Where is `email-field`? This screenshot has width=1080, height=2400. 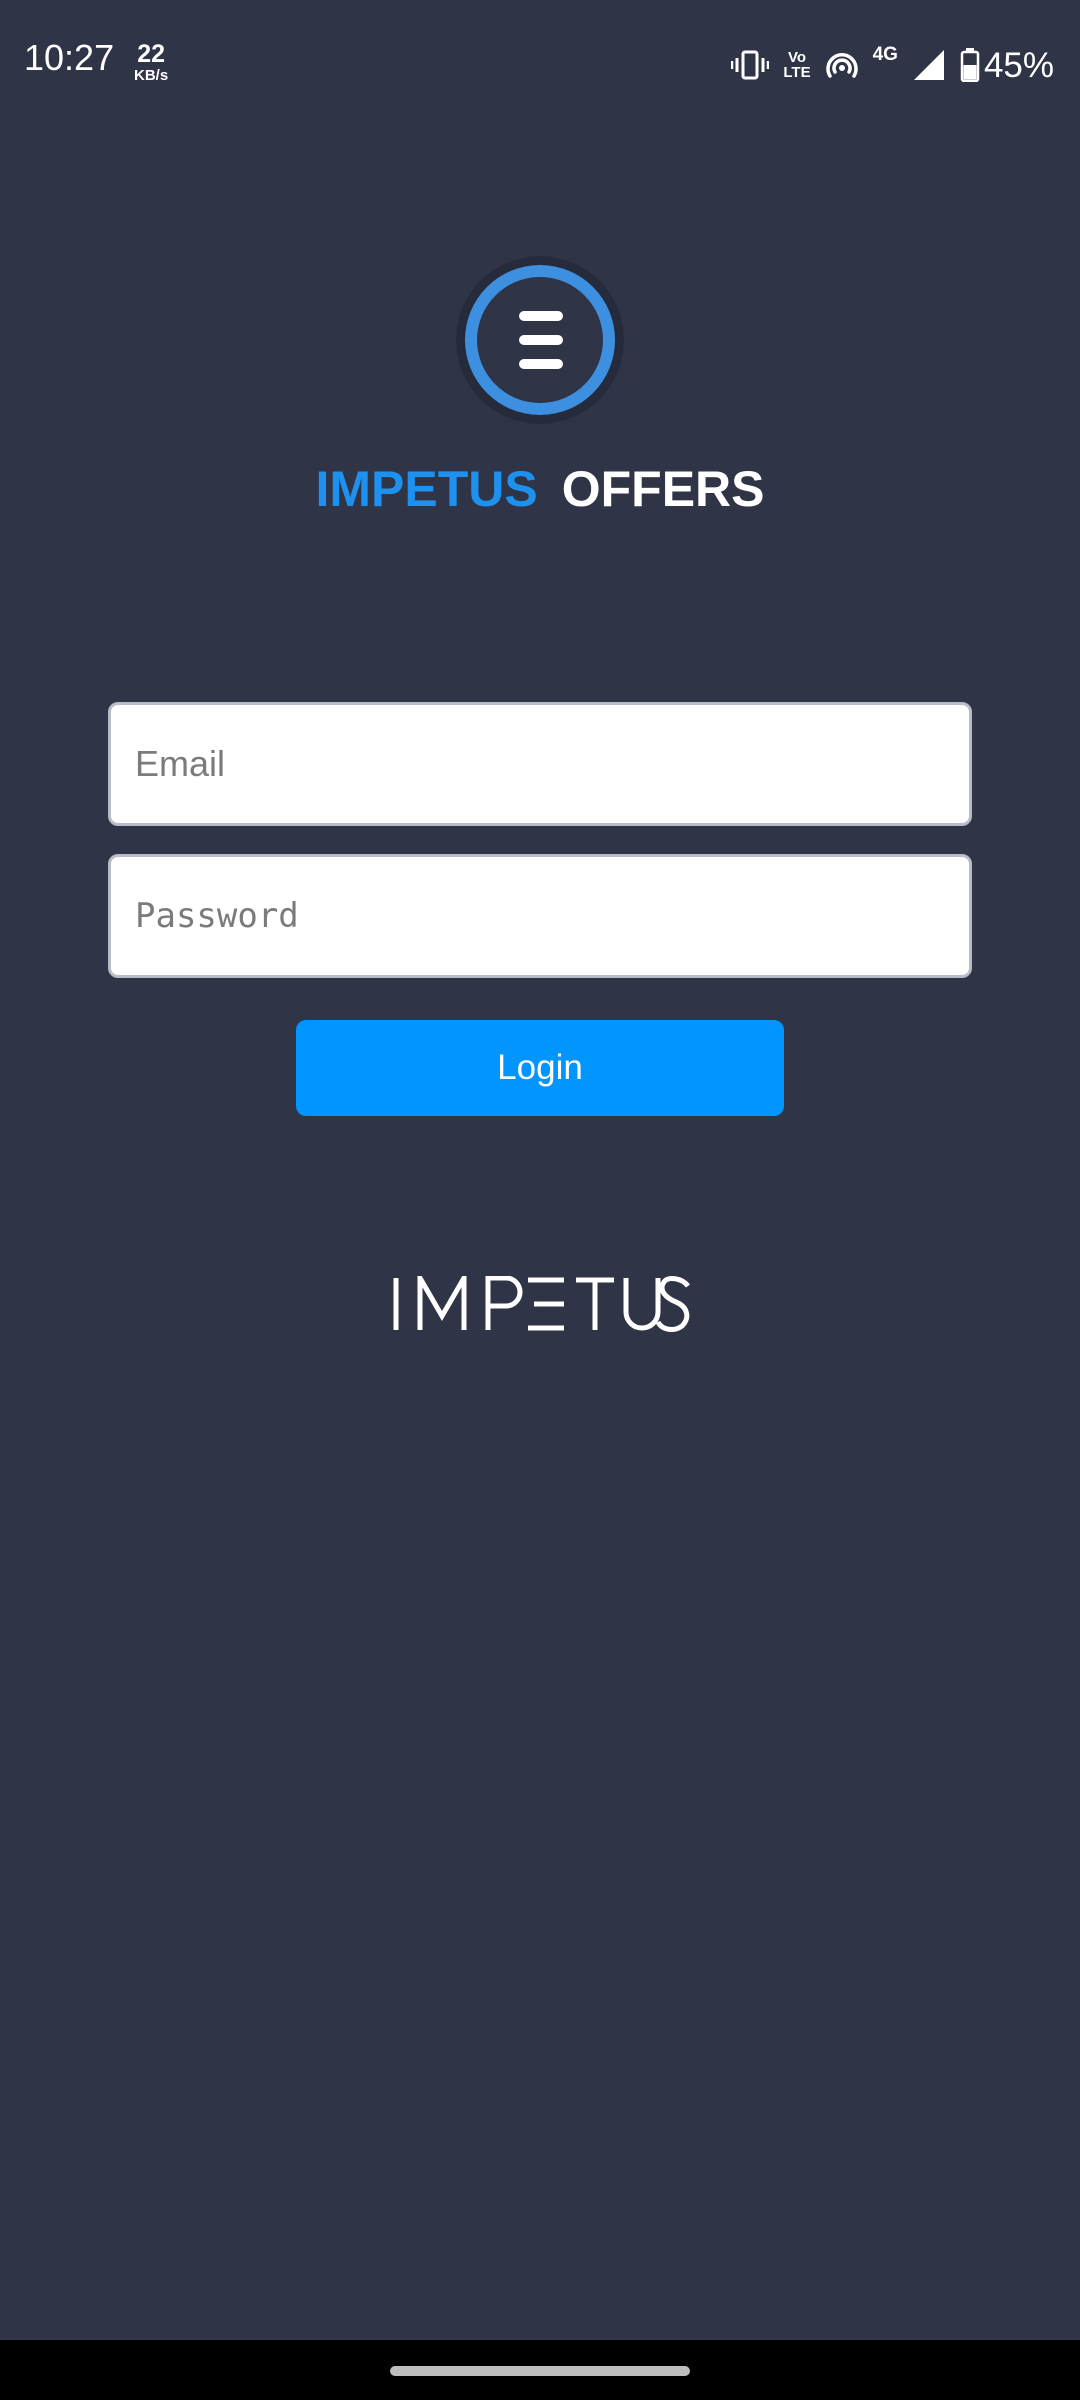
email-field is located at coordinates (540, 764).